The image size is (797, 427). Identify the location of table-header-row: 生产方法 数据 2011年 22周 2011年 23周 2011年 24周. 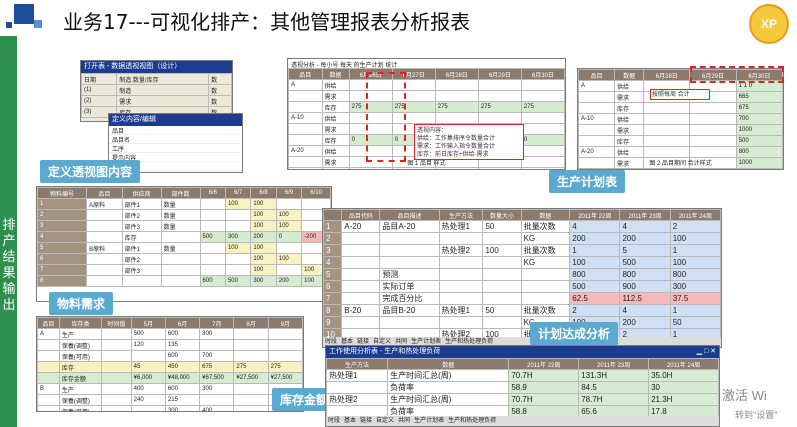
(522, 364).